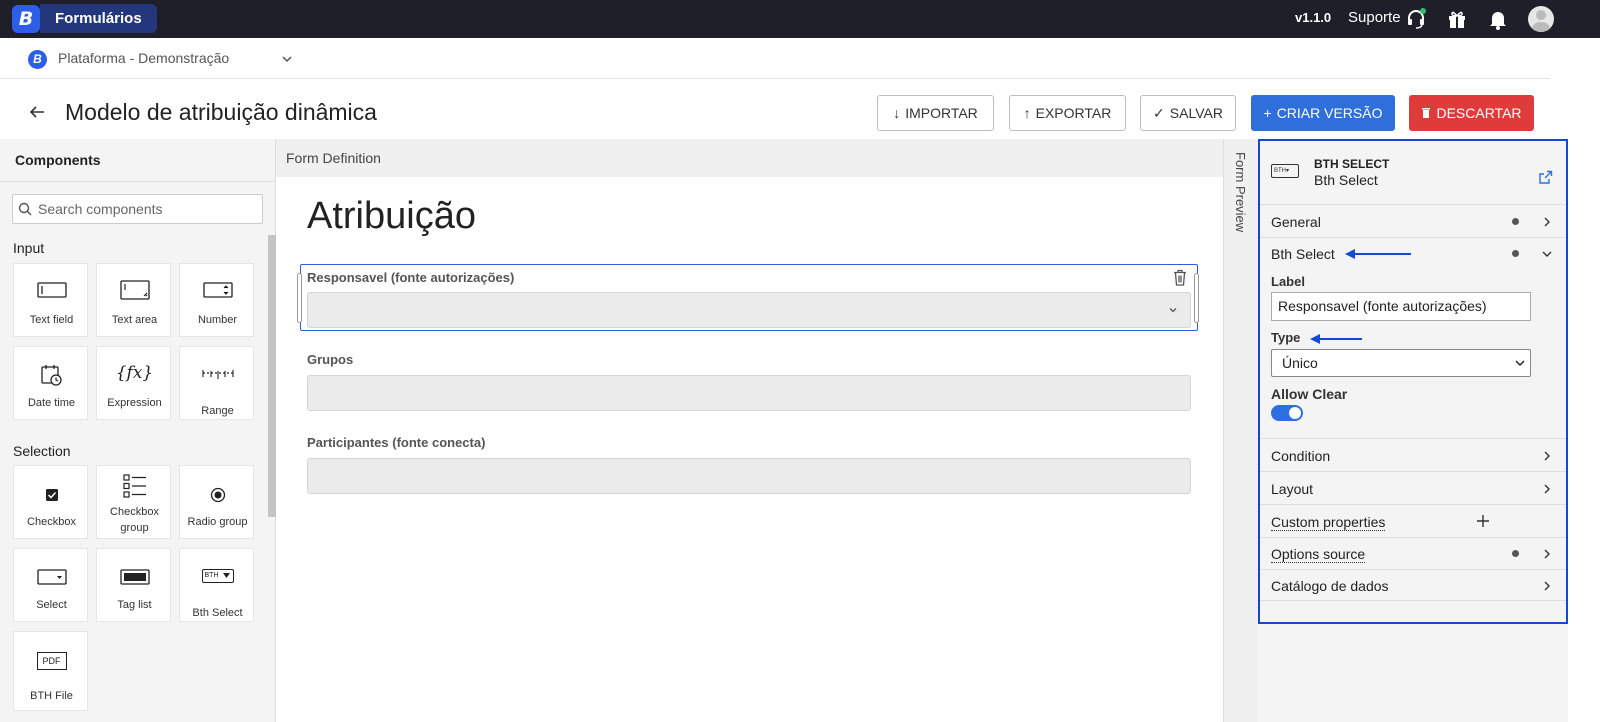  I want to click on component-checkbox-group: Checkbox group, so click(133, 502).